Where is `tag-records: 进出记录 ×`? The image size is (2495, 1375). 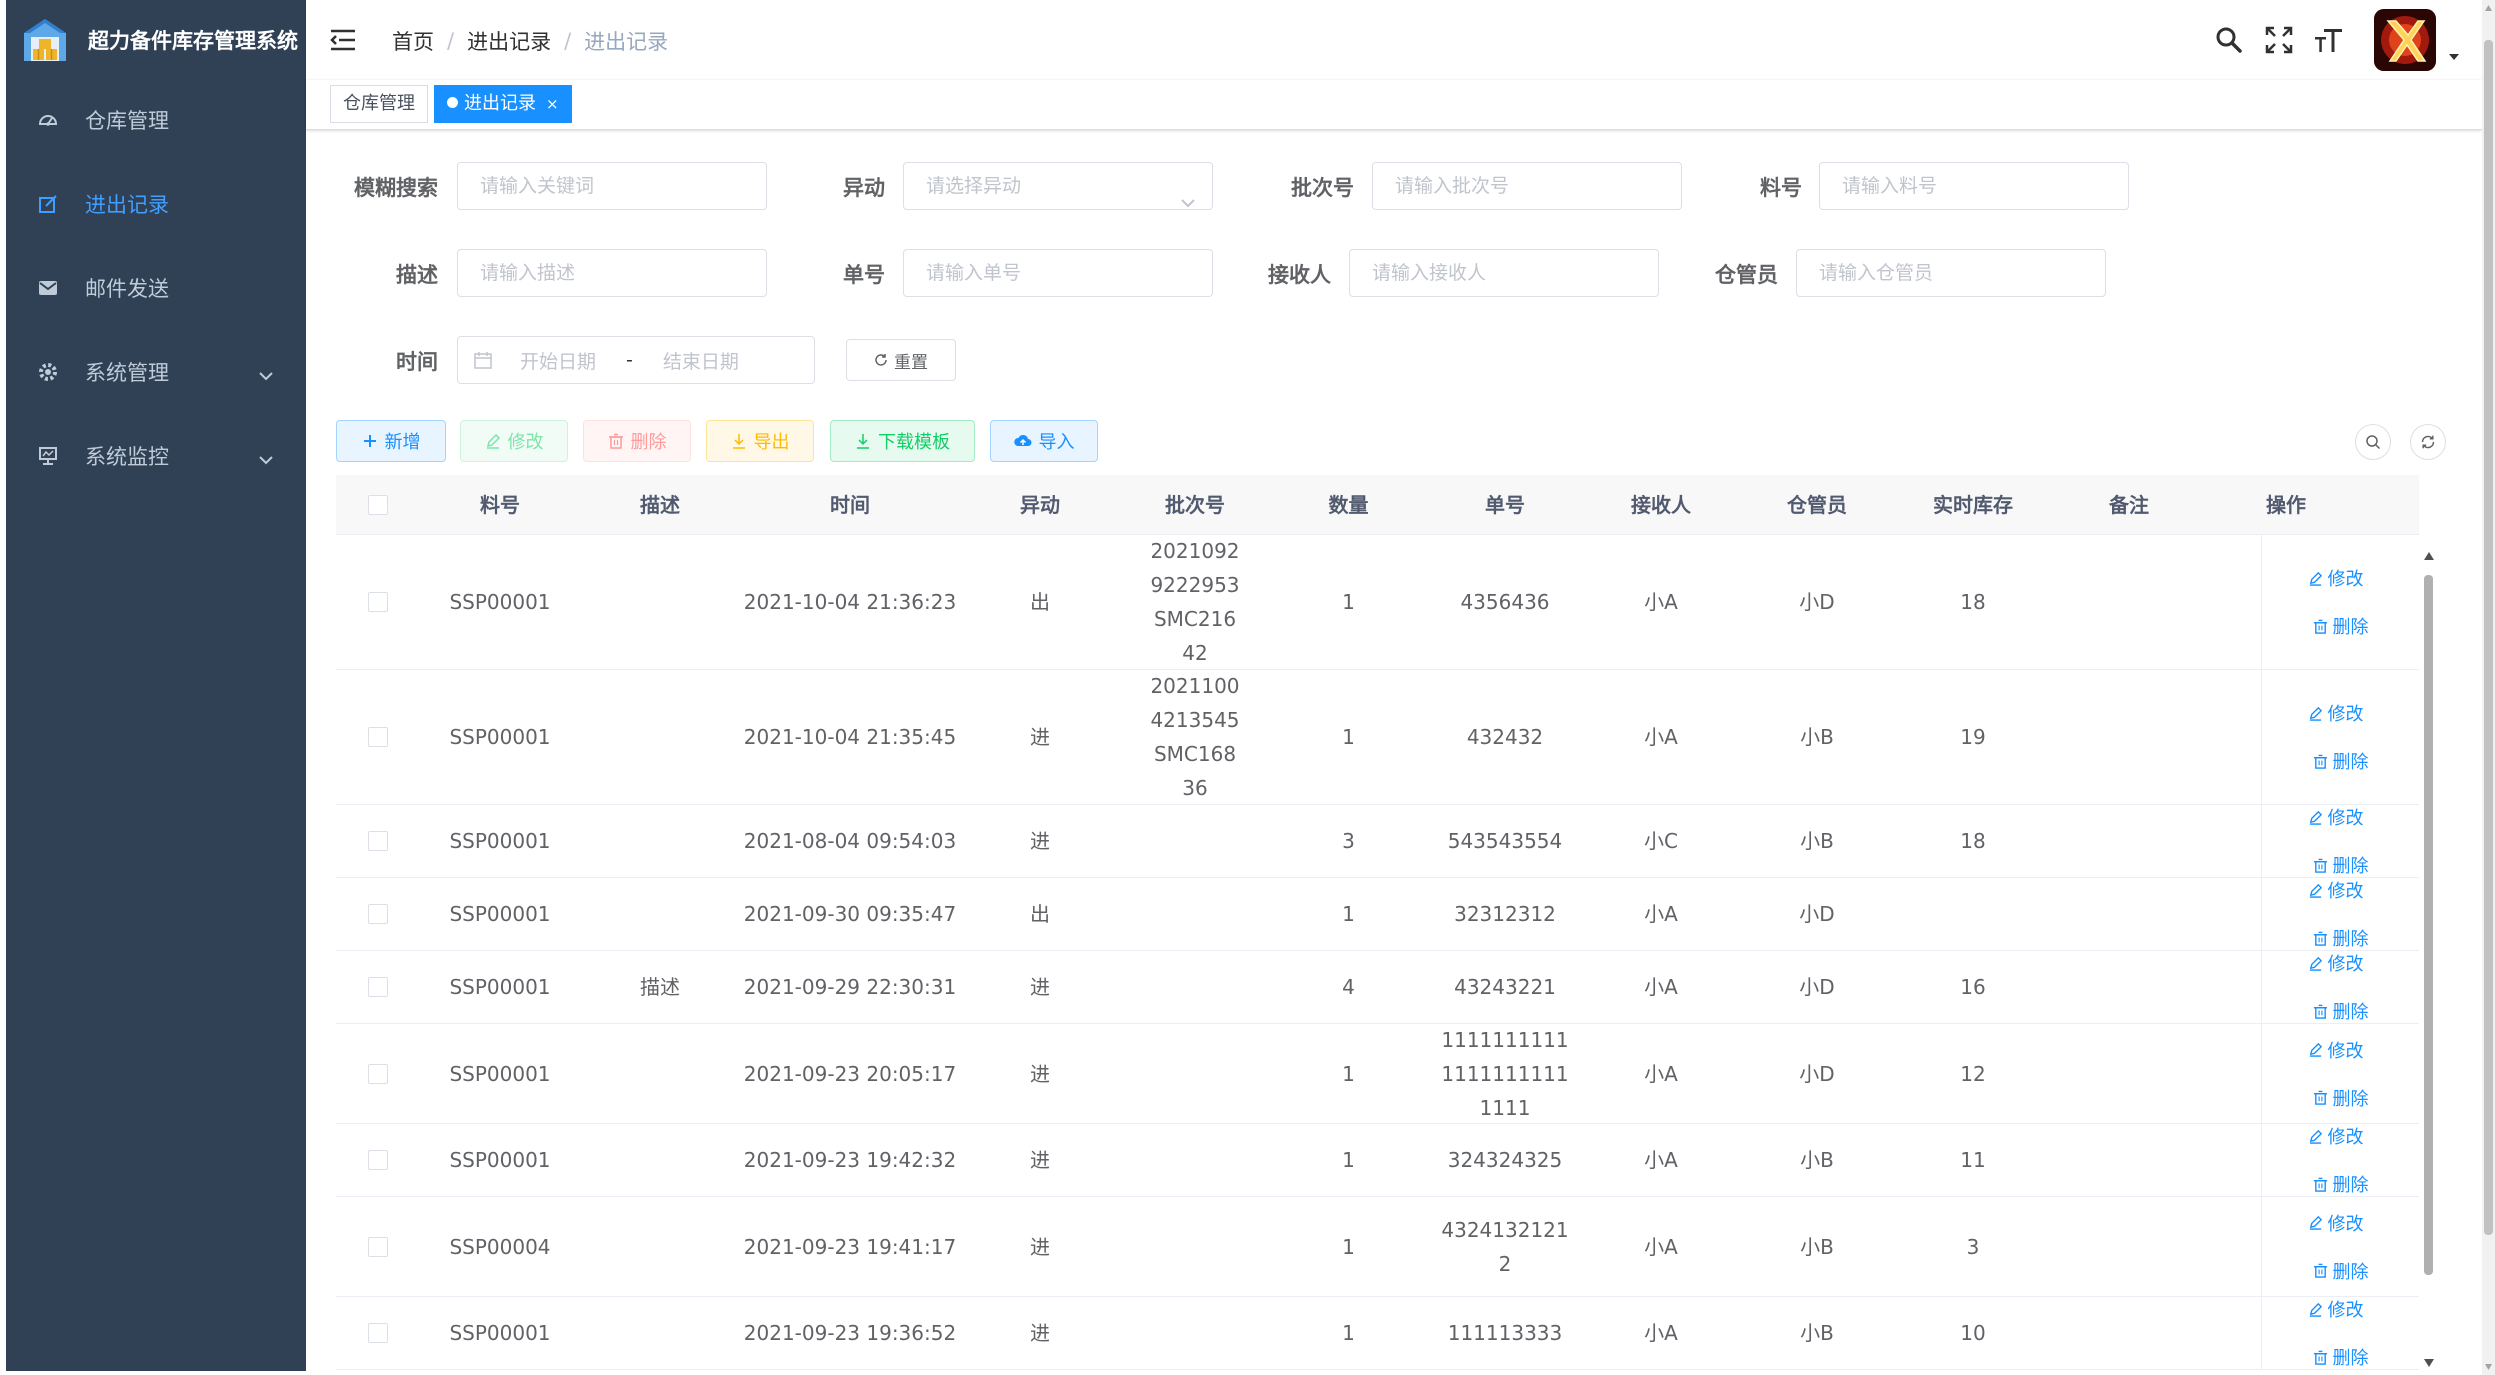 tag-records: 进出记录 × is located at coordinates (503, 104).